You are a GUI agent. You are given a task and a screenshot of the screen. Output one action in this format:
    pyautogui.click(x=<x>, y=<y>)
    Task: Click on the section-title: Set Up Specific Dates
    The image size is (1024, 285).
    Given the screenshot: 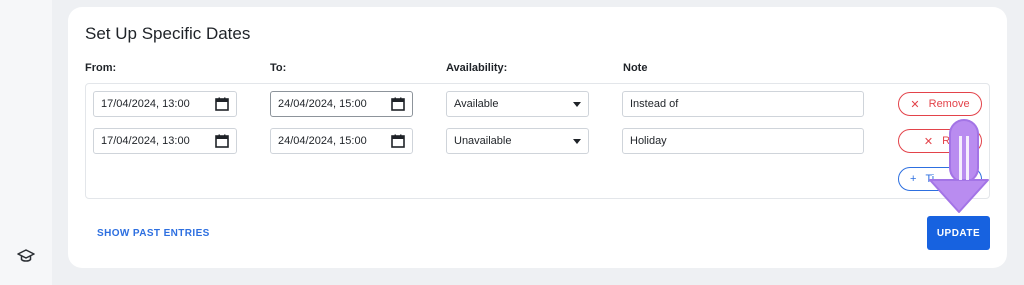 What is the action you would take?
    pyautogui.click(x=168, y=33)
    